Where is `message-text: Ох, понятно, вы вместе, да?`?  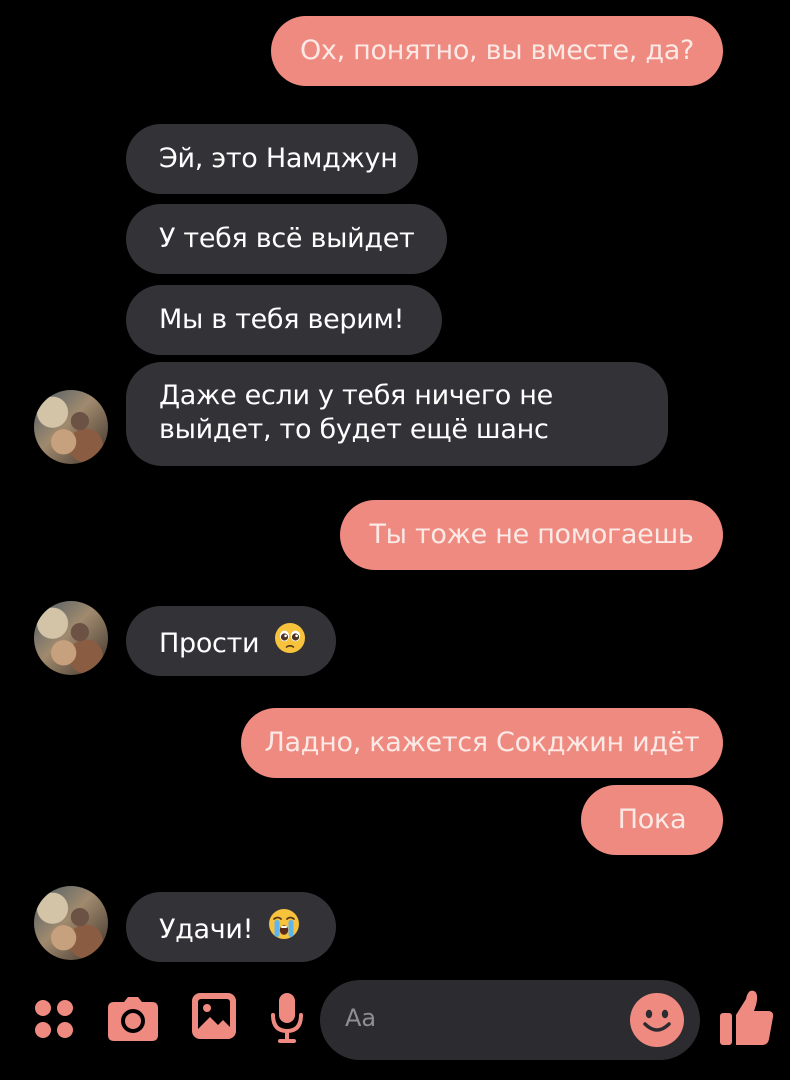 message-text: Ох, понятно, вы вместе, да? is located at coordinates (497, 50).